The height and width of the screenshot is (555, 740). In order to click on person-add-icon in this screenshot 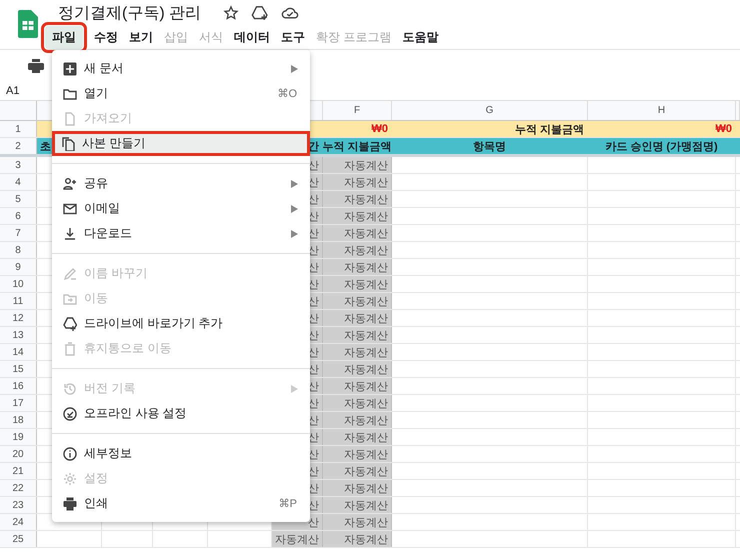, I will do `click(70, 183)`.